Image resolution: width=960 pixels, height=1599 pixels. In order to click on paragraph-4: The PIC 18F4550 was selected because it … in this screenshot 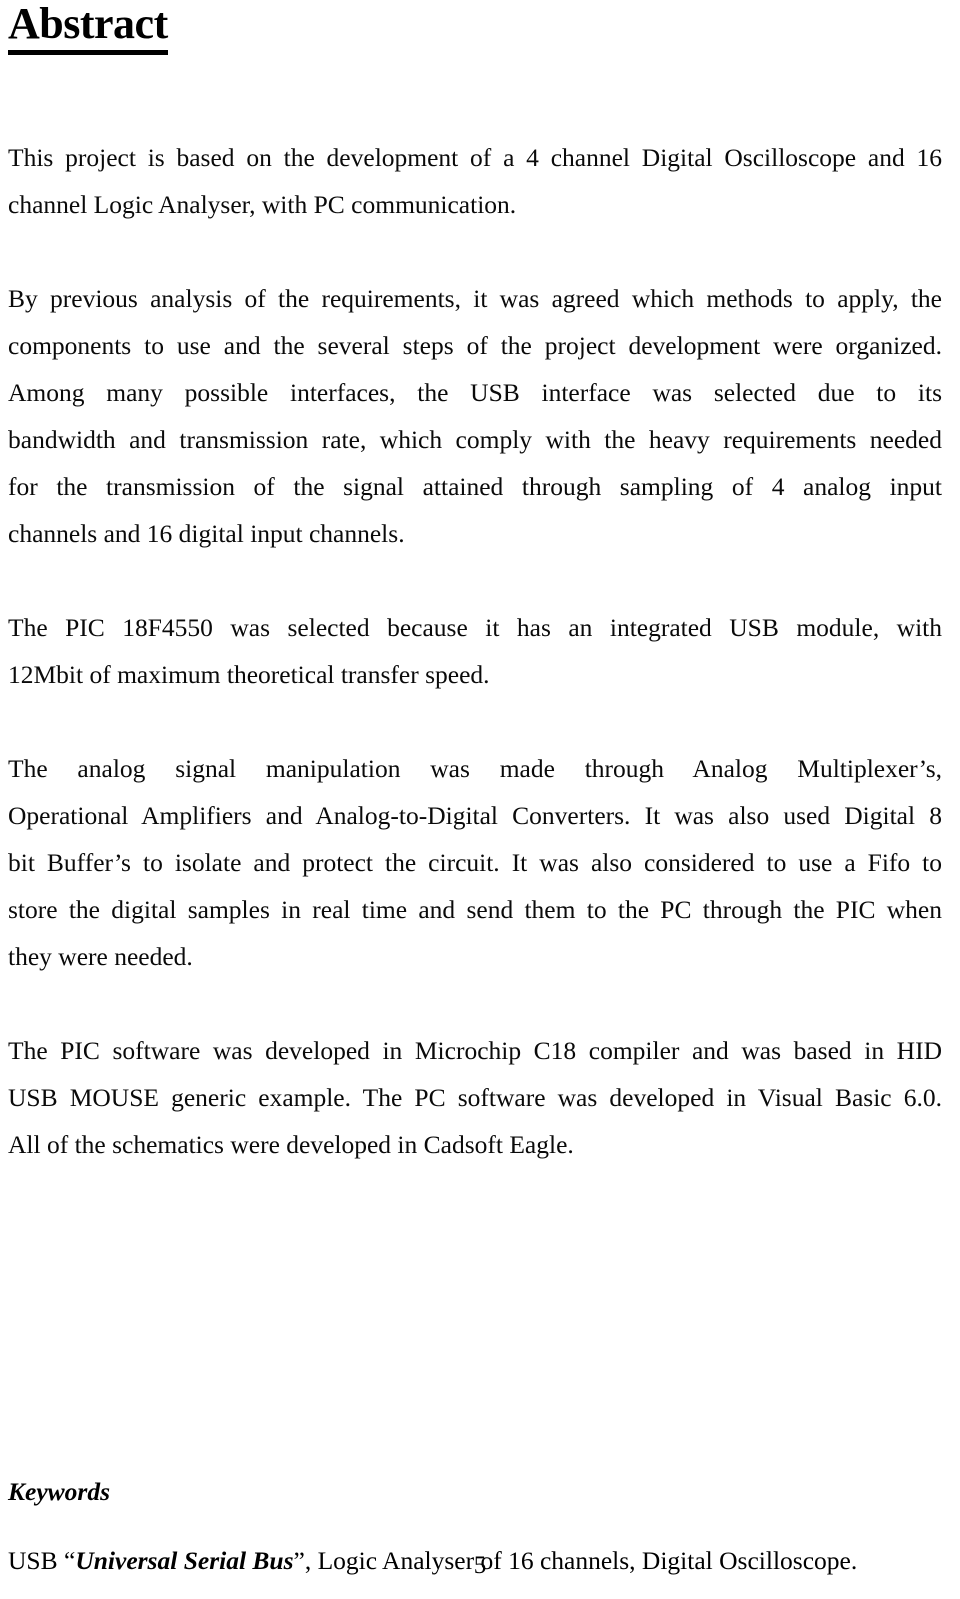, I will do `click(475, 651)`.